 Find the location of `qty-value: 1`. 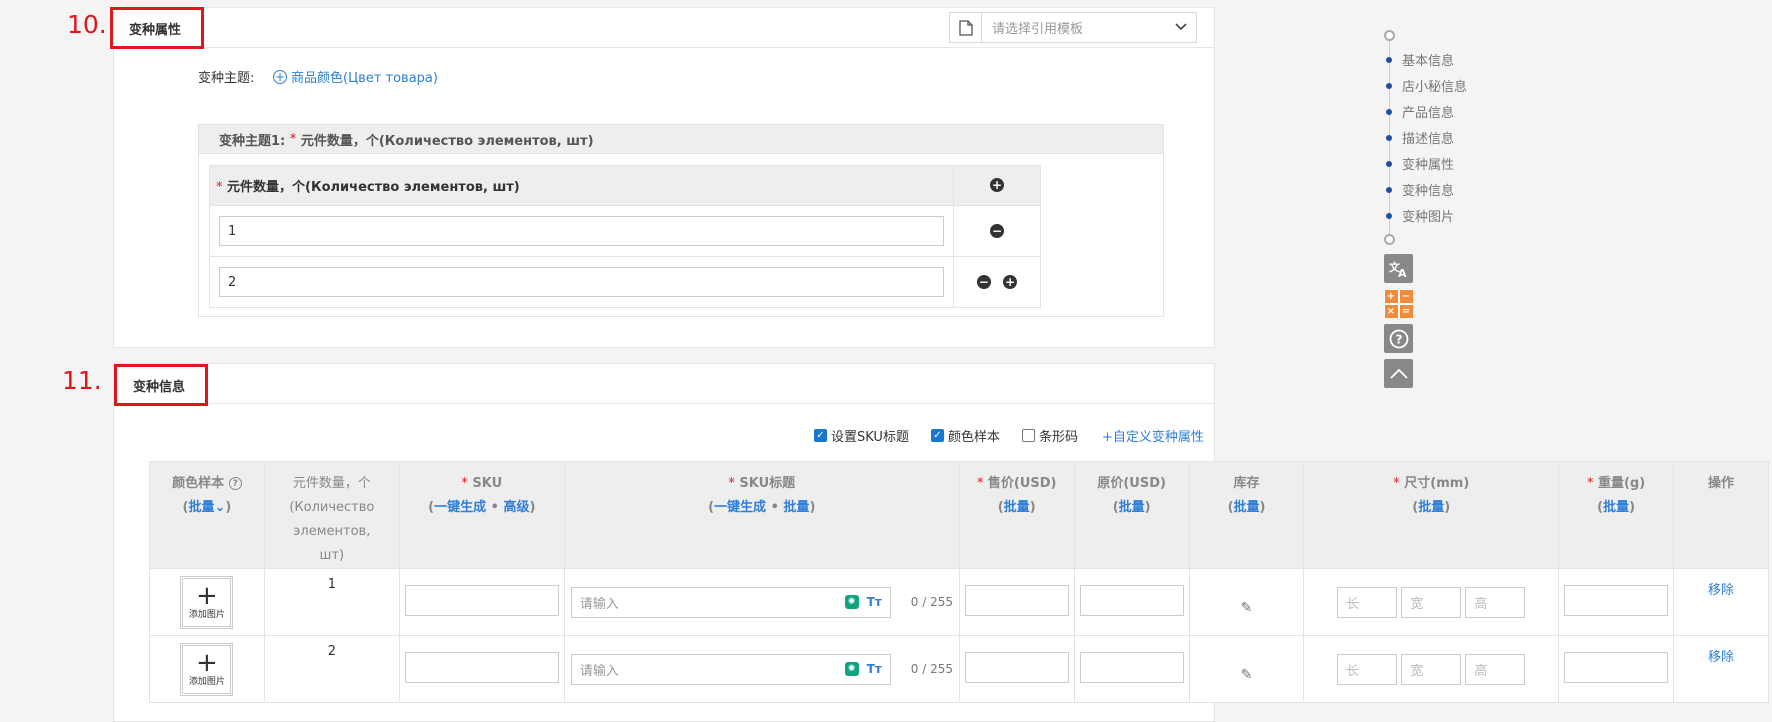

qty-value: 1 is located at coordinates (331, 602).